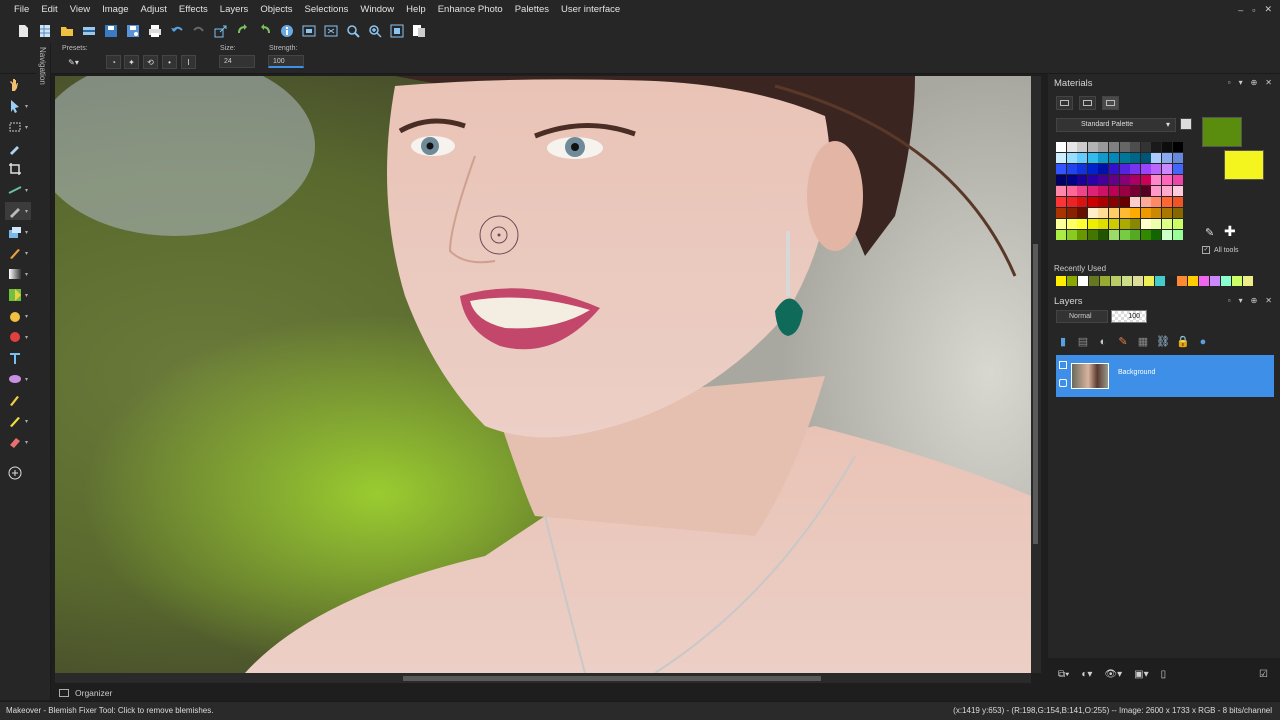 Image resolution: width=1280 pixels, height=720 pixels. I want to click on menu-adjust: Adjust, so click(154, 9).